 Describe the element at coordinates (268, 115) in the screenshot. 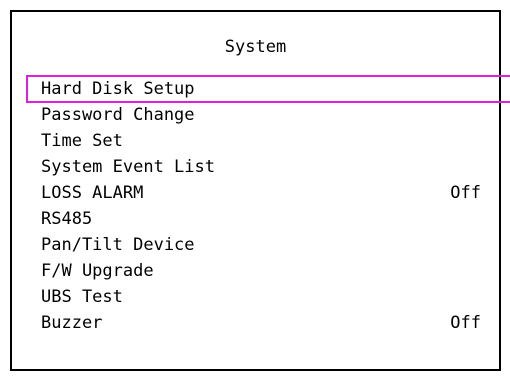

I see `menu-item-password-change: Password Change` at that location.